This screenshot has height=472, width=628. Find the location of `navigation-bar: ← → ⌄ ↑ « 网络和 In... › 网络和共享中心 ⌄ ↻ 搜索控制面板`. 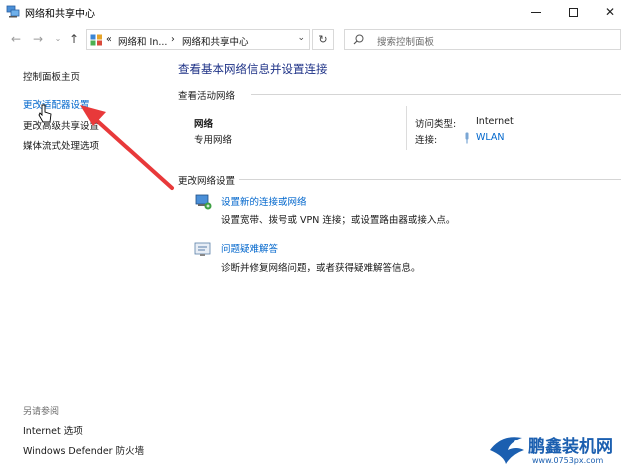

navigation-bar: ← → ⌄ ↑ « 网络和 In... › 网络和共享中心 ⌄ ↻ 搜索控制面板 is located at coordinates (314, 39).